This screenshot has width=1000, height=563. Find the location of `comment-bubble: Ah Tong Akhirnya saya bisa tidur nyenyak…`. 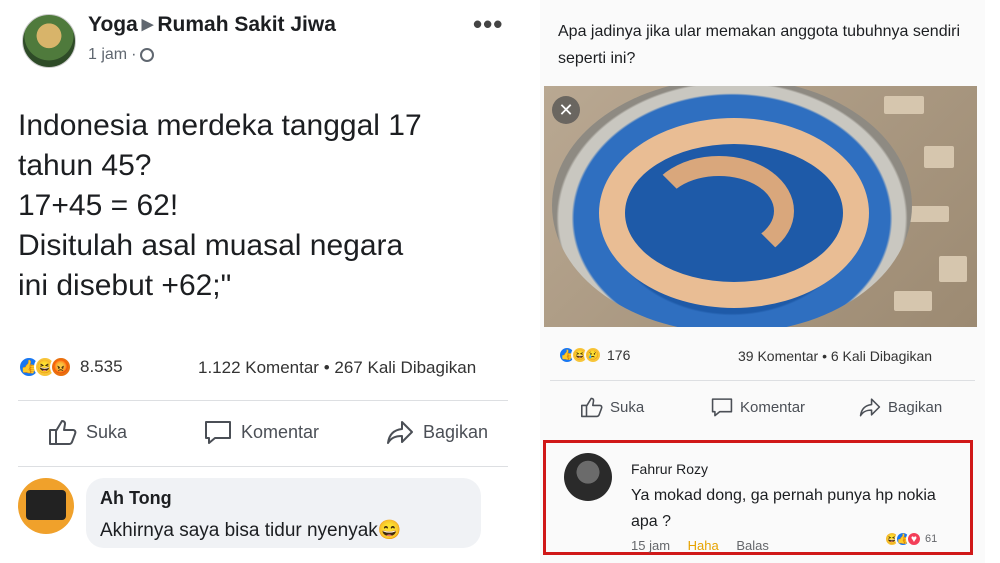

comment-bubble: Ah Tong Akhirnya saya bisa tidur nyenyak… is located at coordinates (283, 513).